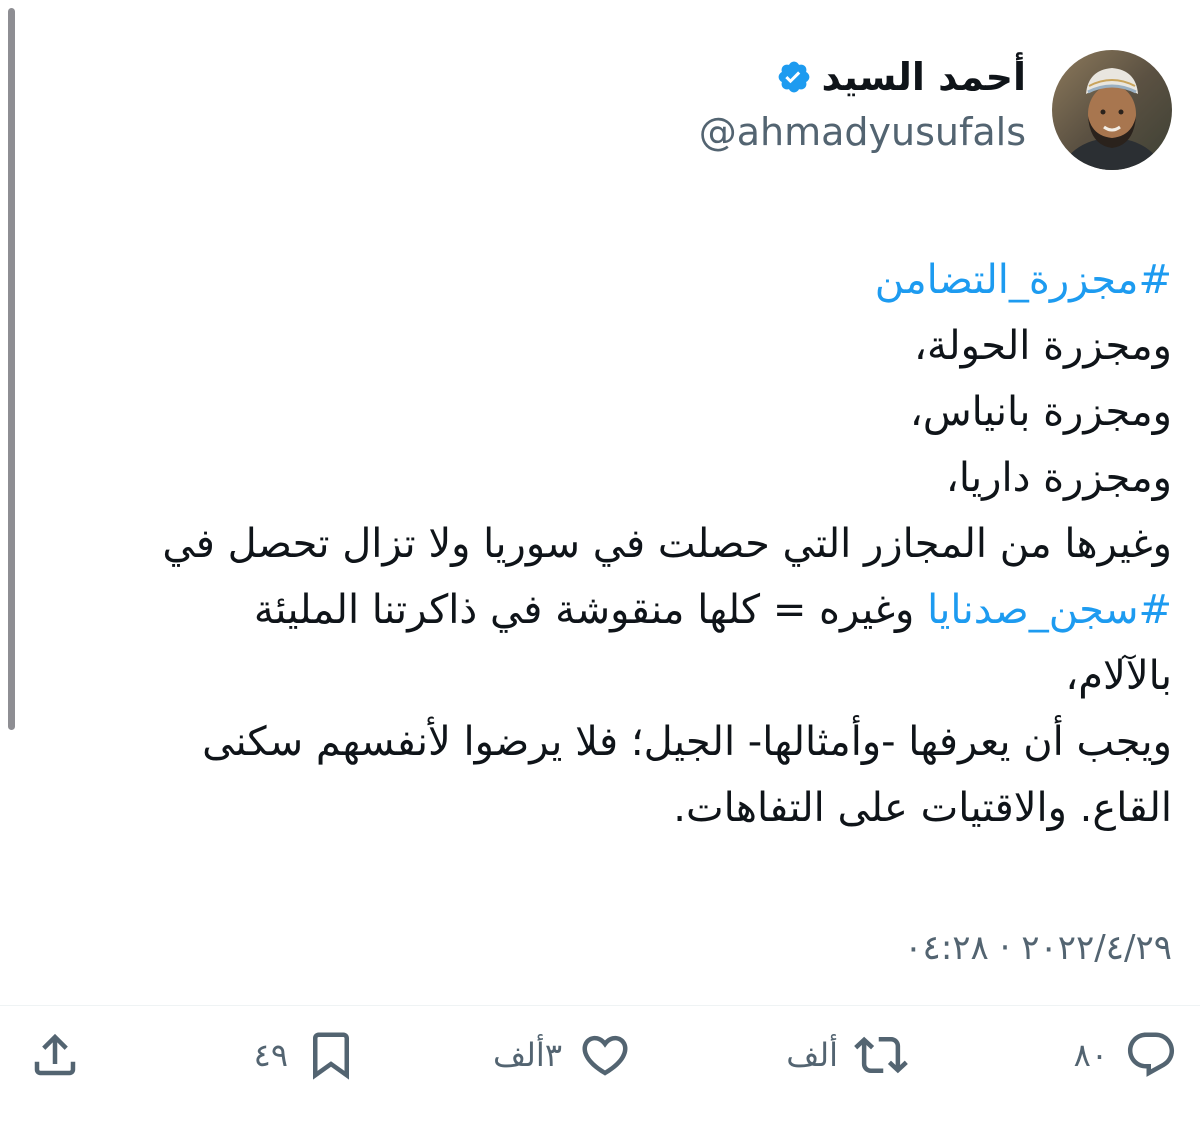 The image size is (1200, 1136). What do you see at coordinates (812, 1055) in the screenshot?
I see `retweet-count: ألف` at bounding box center [812, 1055].